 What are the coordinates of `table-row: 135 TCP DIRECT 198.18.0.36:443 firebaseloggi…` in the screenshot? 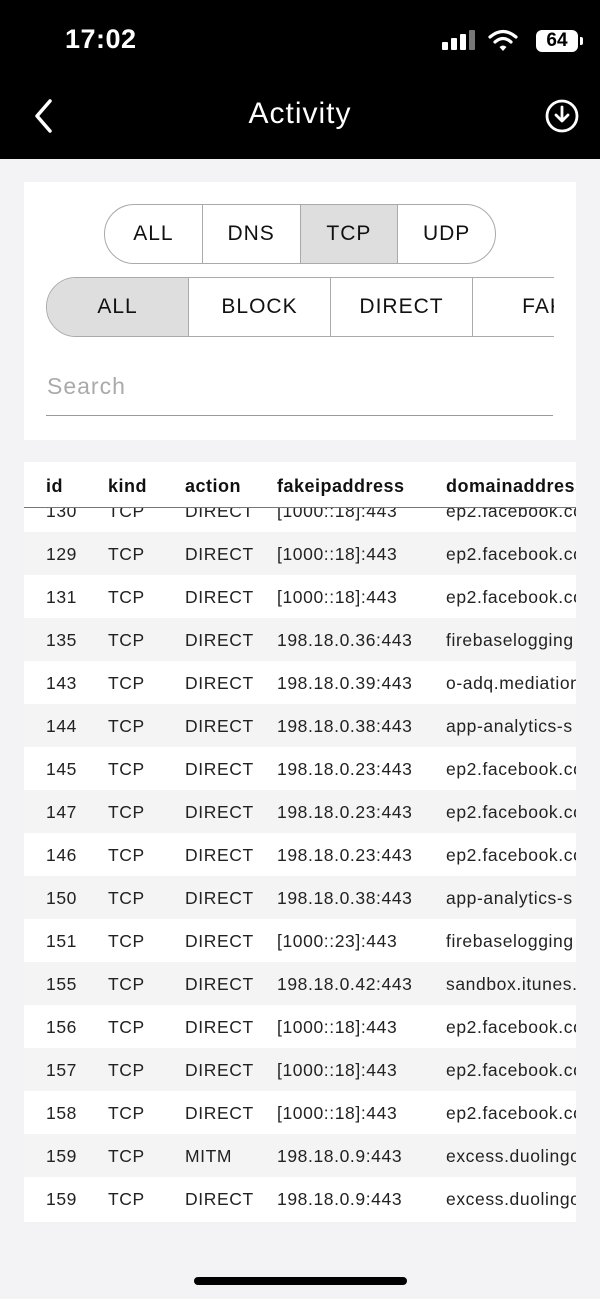 It's located at (300, 639).